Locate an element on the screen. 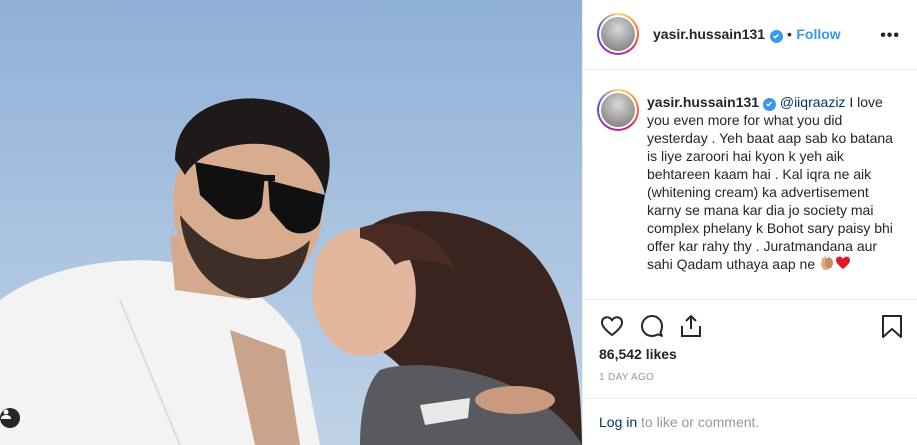 The image size is (917, 445). bookmark-icon is located at coordinates (892, 326).